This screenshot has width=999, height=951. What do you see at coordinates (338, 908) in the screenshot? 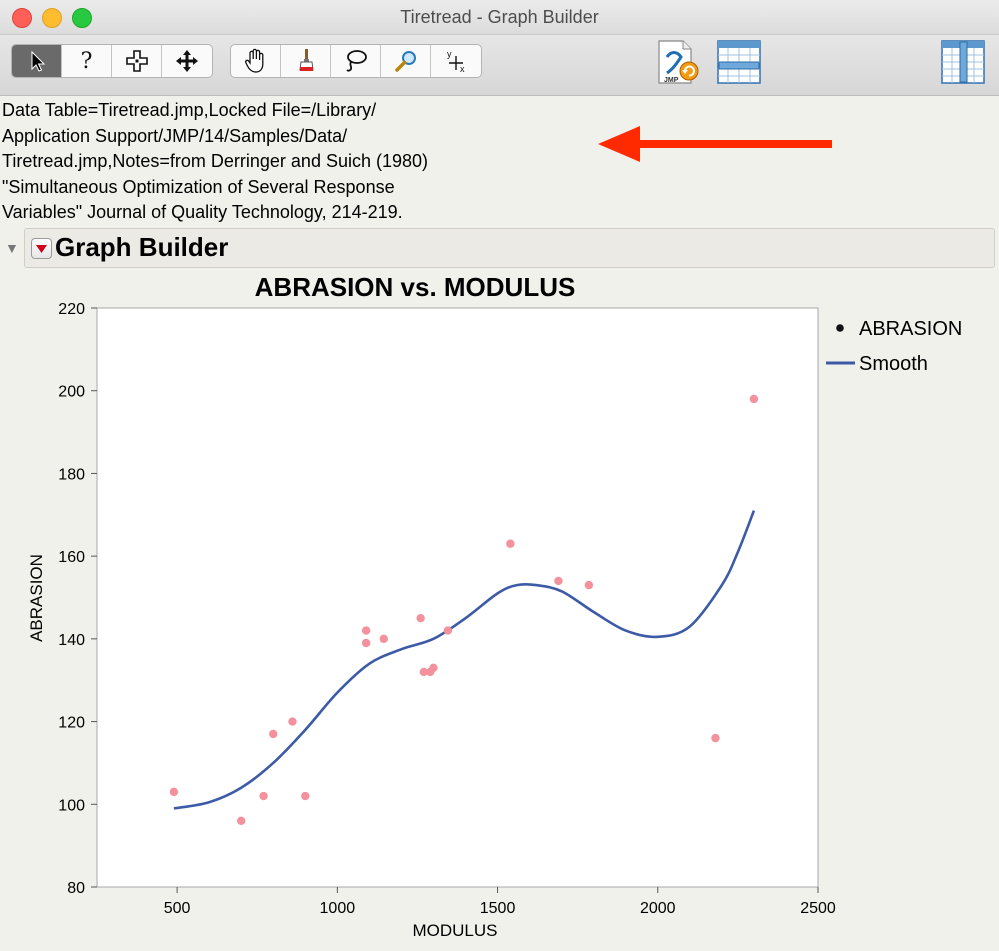
I see `x-tick-label: 1000` at bounding box center [338, 908].